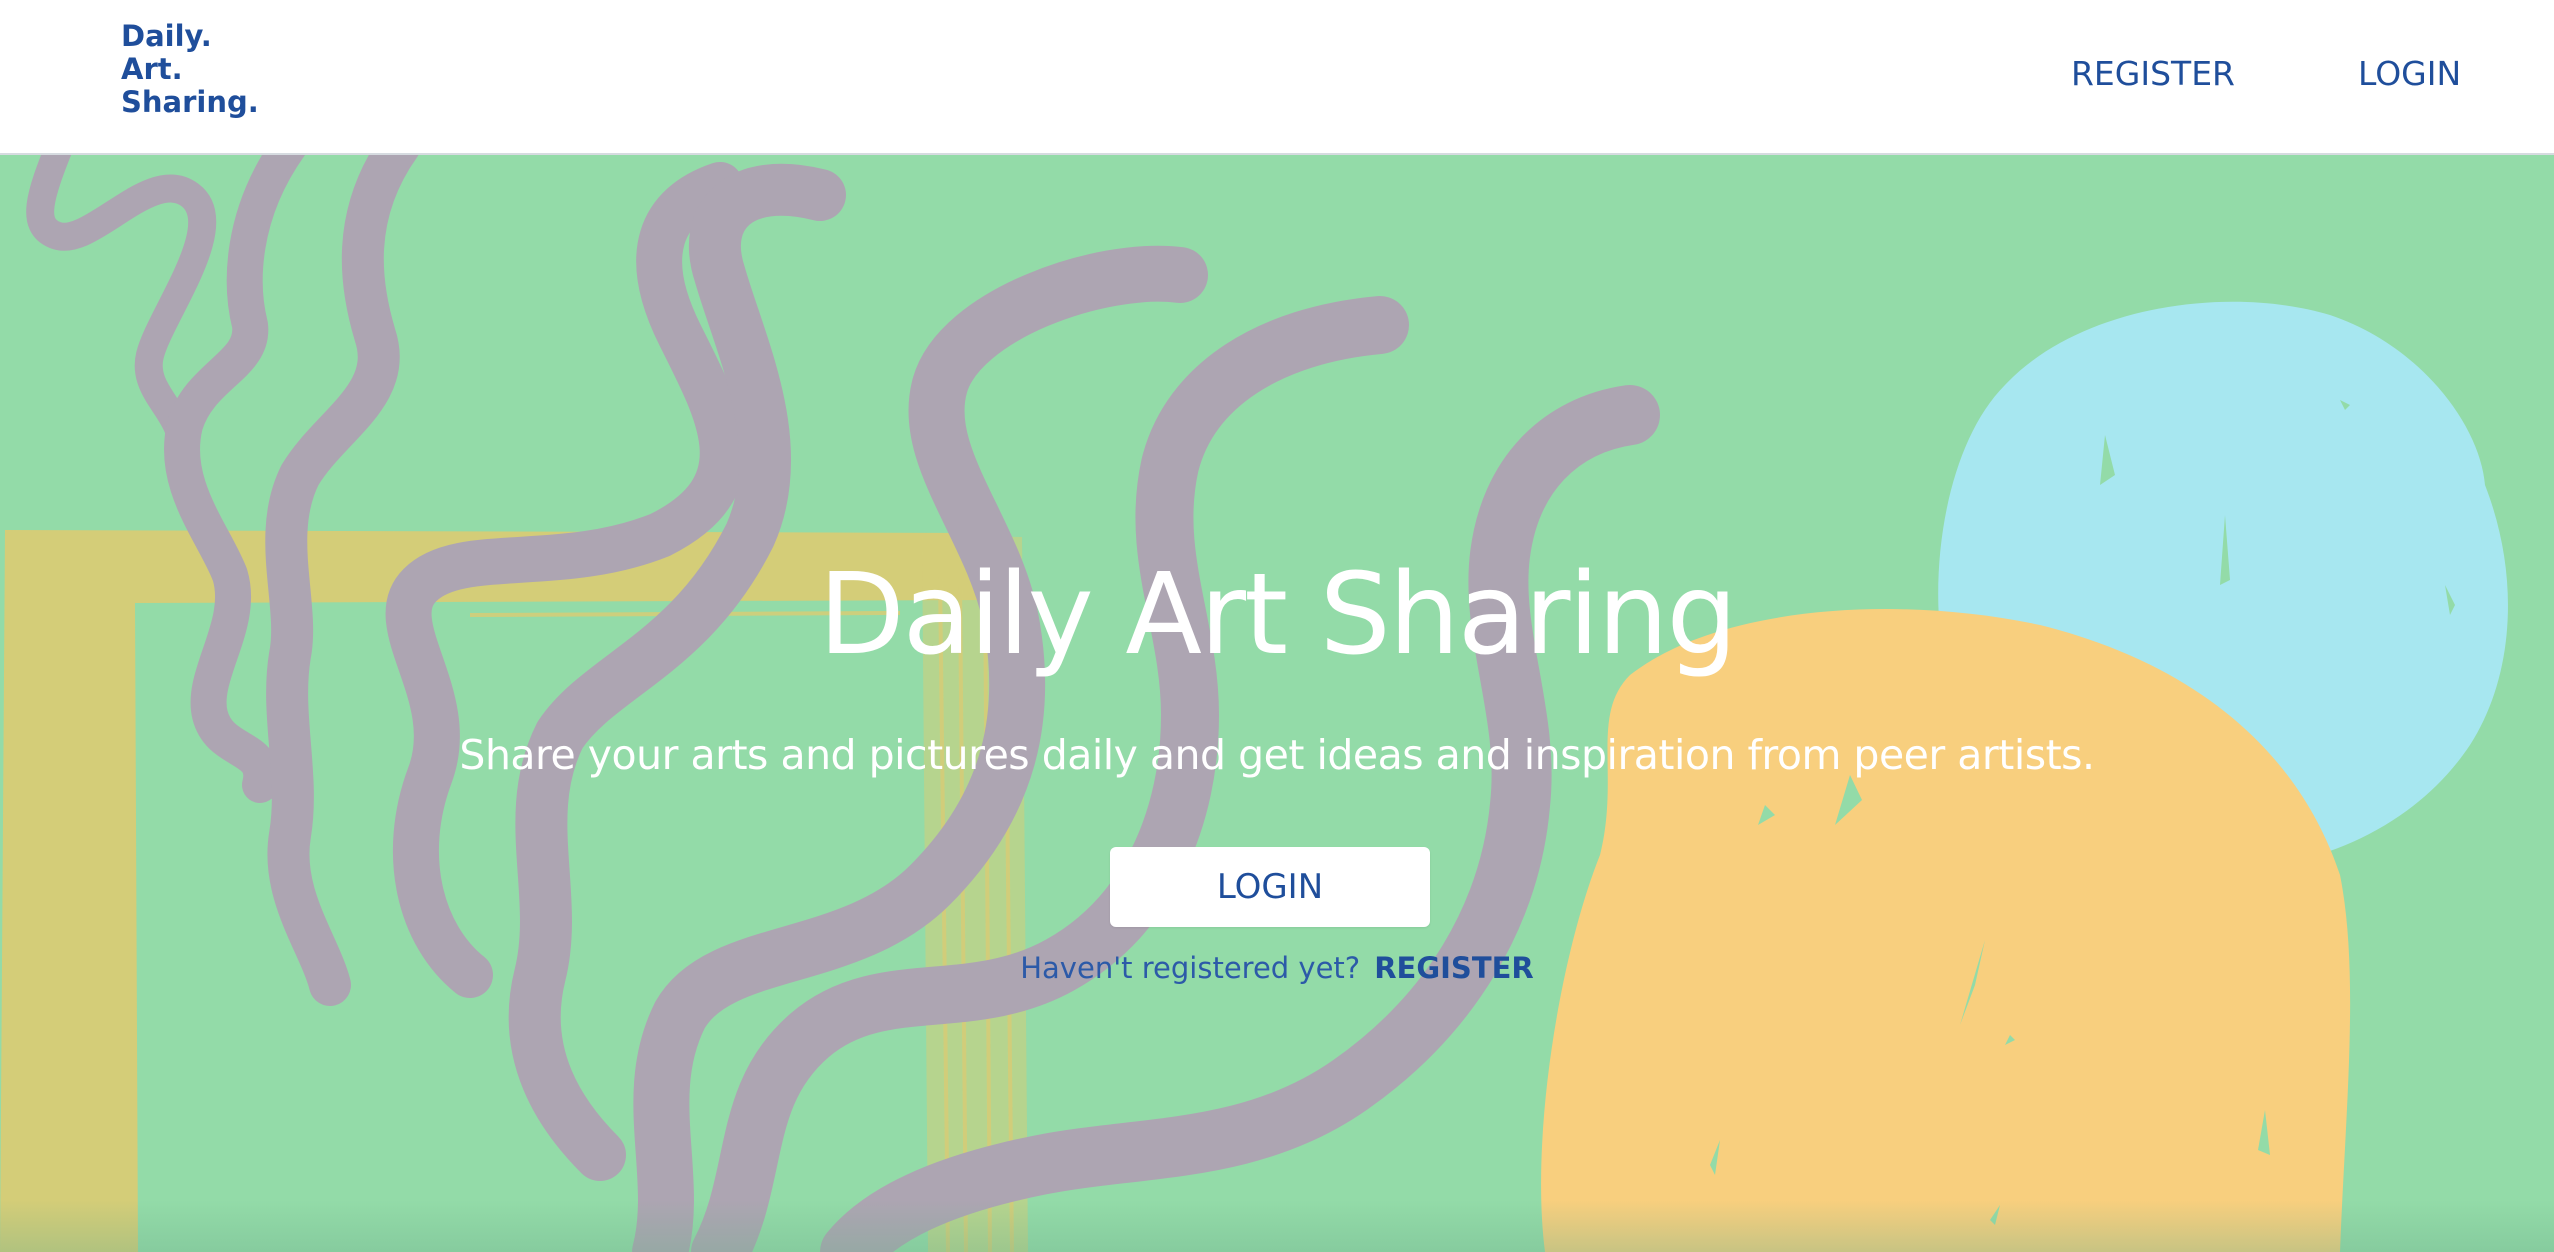 This screenshot has width=2554, height=1252. Describe the element at coordinates (166, 36) in the screenshot. I see `logo-line-daily: Daily.` at that location.